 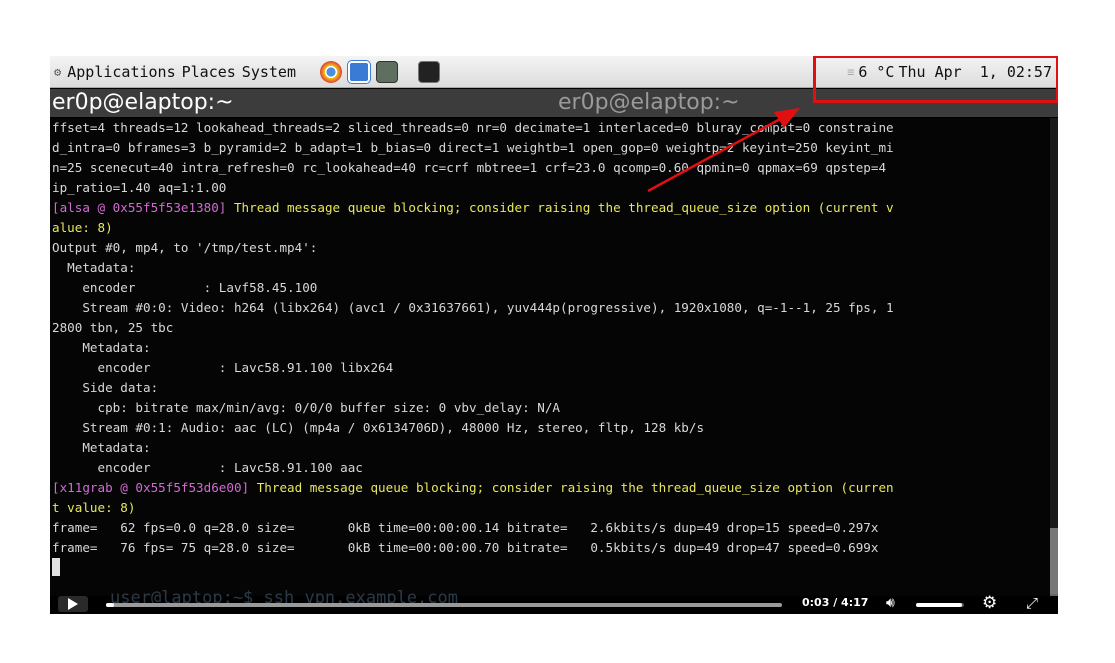 What do you see at coordinates (554, 103) in the screenshot?
I see `terminal-tab-bar: er0p@elaptop:~ er0p@elaptop:~` at bounding box center [554, 103].